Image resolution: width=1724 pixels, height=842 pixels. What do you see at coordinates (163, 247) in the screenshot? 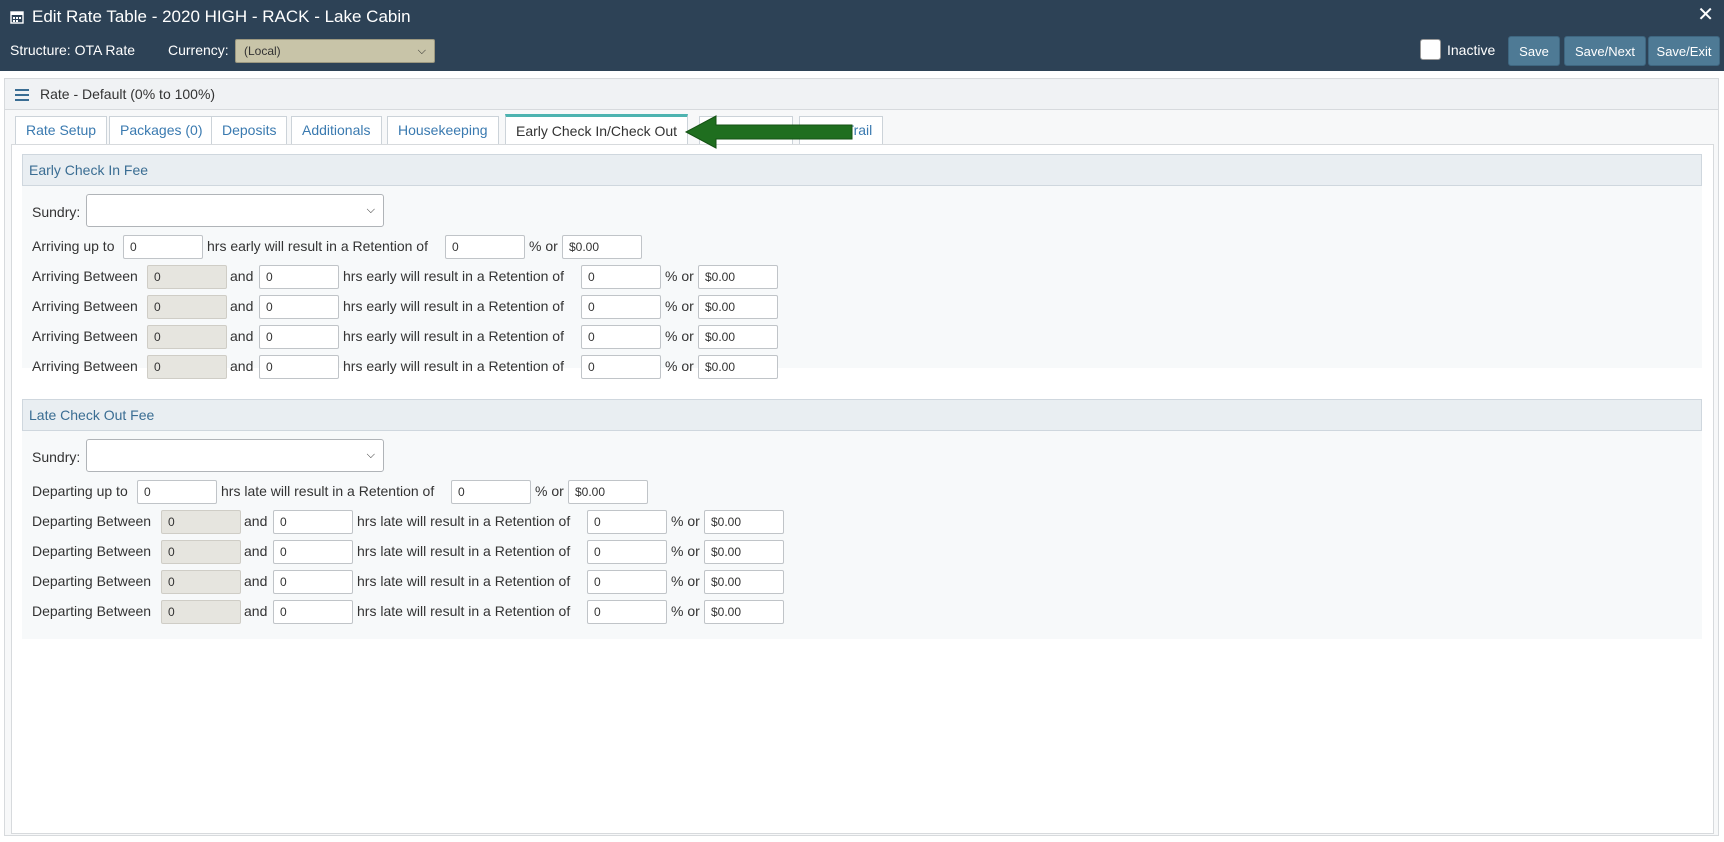
I see `early-hours-input: 0` at bounding box center [163, 247].